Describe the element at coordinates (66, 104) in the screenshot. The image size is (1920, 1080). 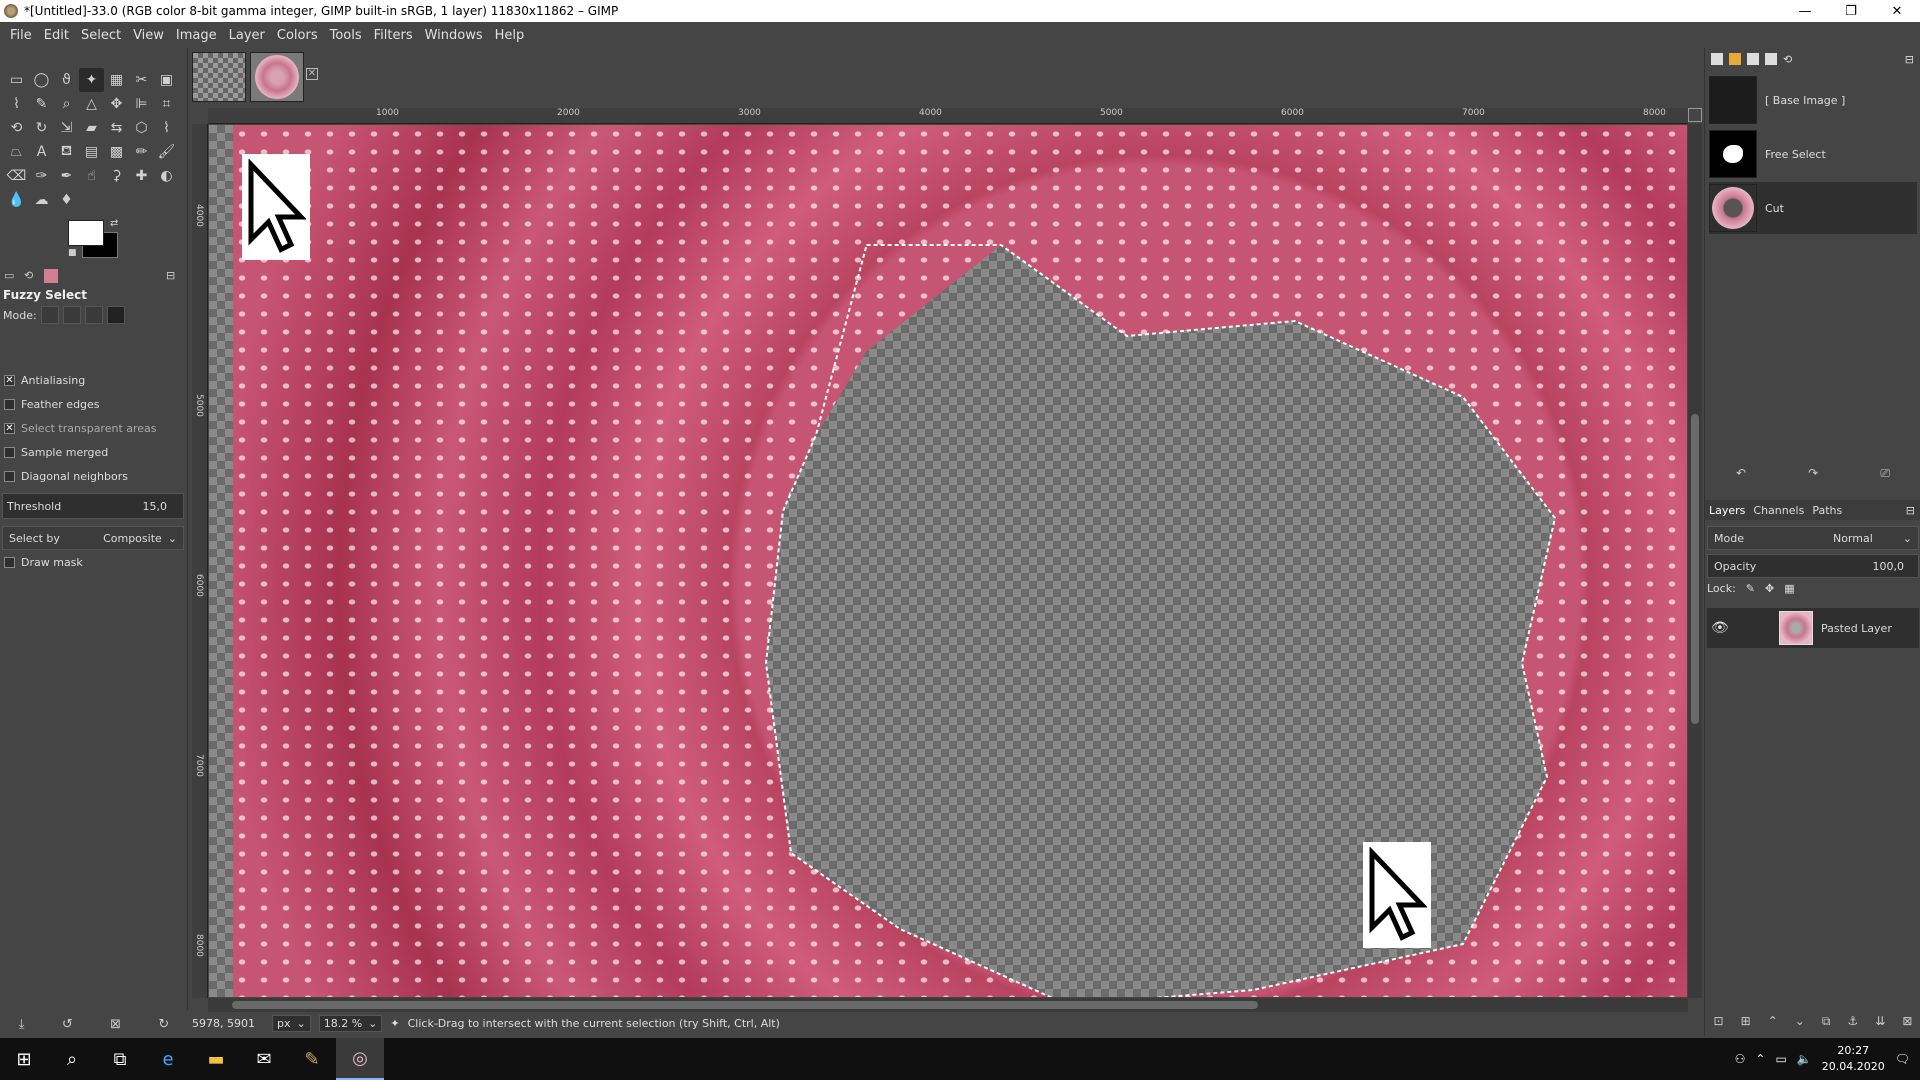
I see `zoom-tool-icon: ⌕` at that location.